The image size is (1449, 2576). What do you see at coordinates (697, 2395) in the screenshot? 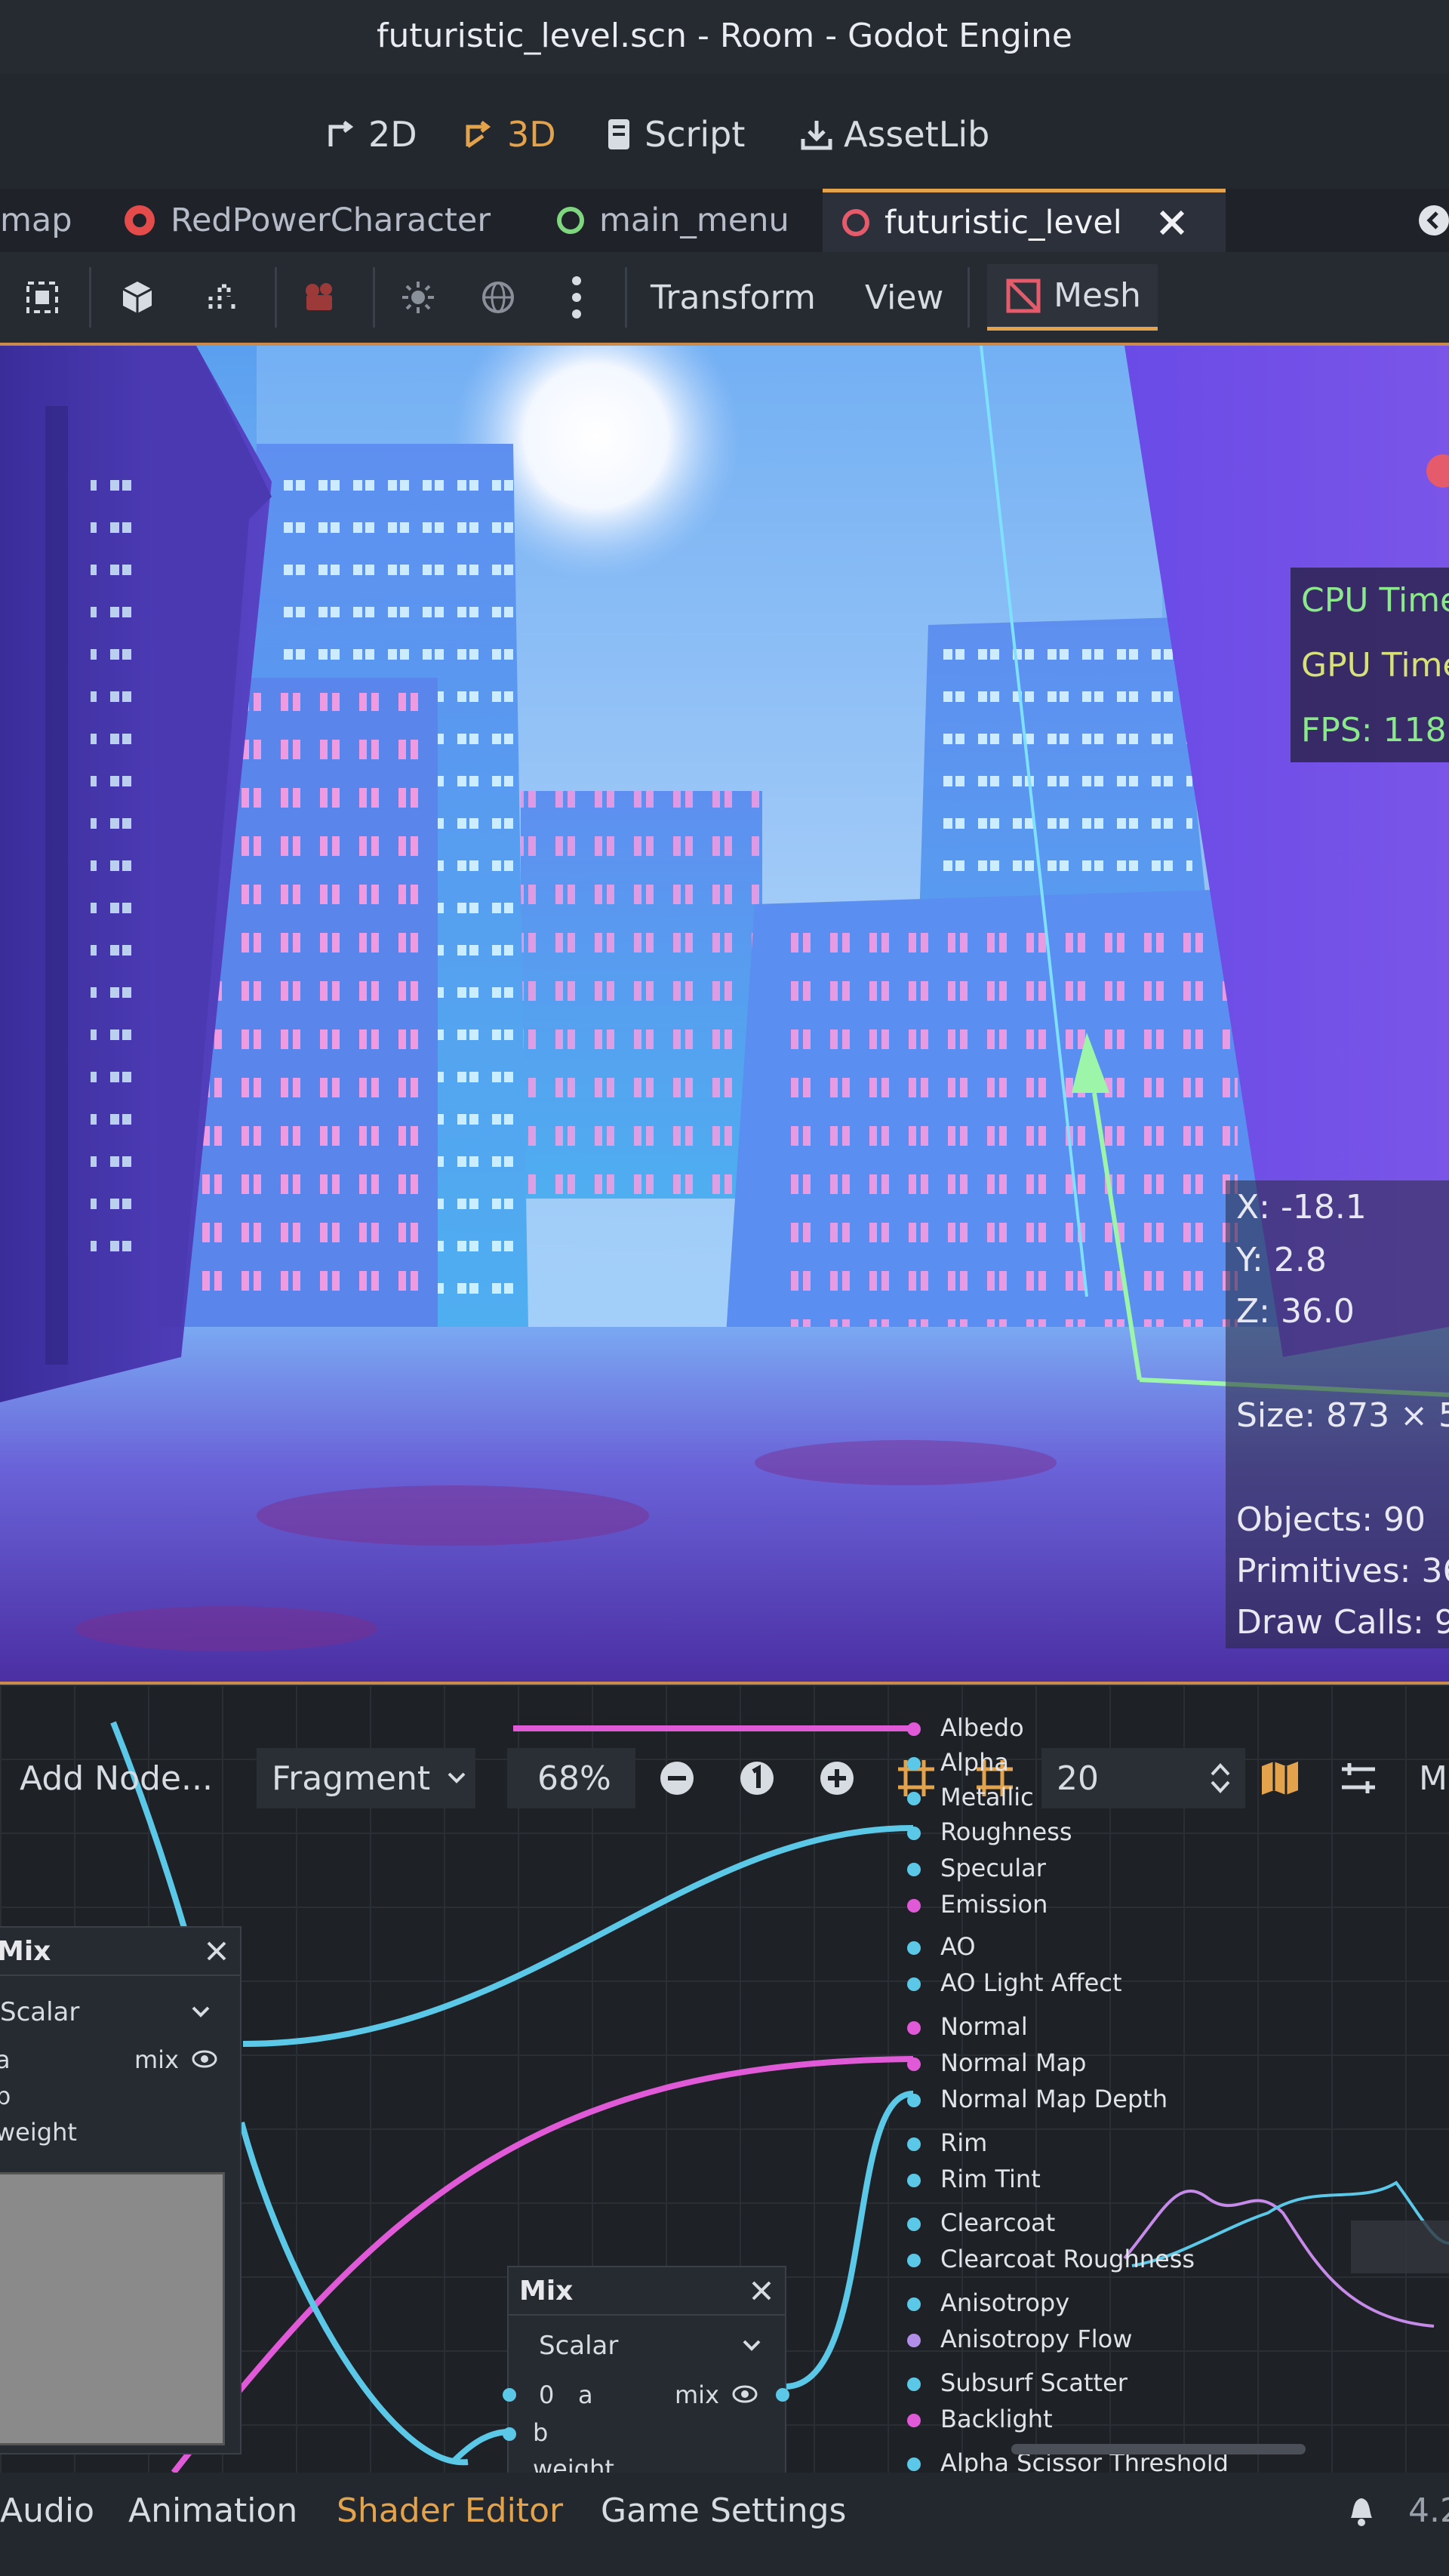
I see `port-mix-label: mix` at bounding box center [697, 2395].